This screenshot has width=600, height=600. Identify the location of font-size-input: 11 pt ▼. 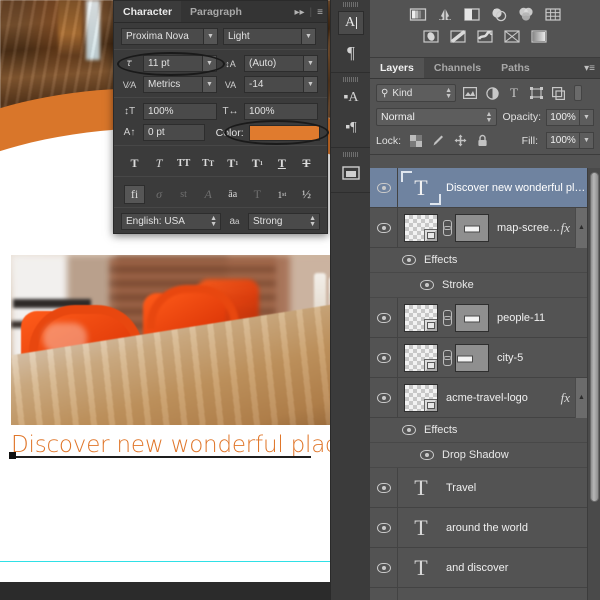
(180, 63).